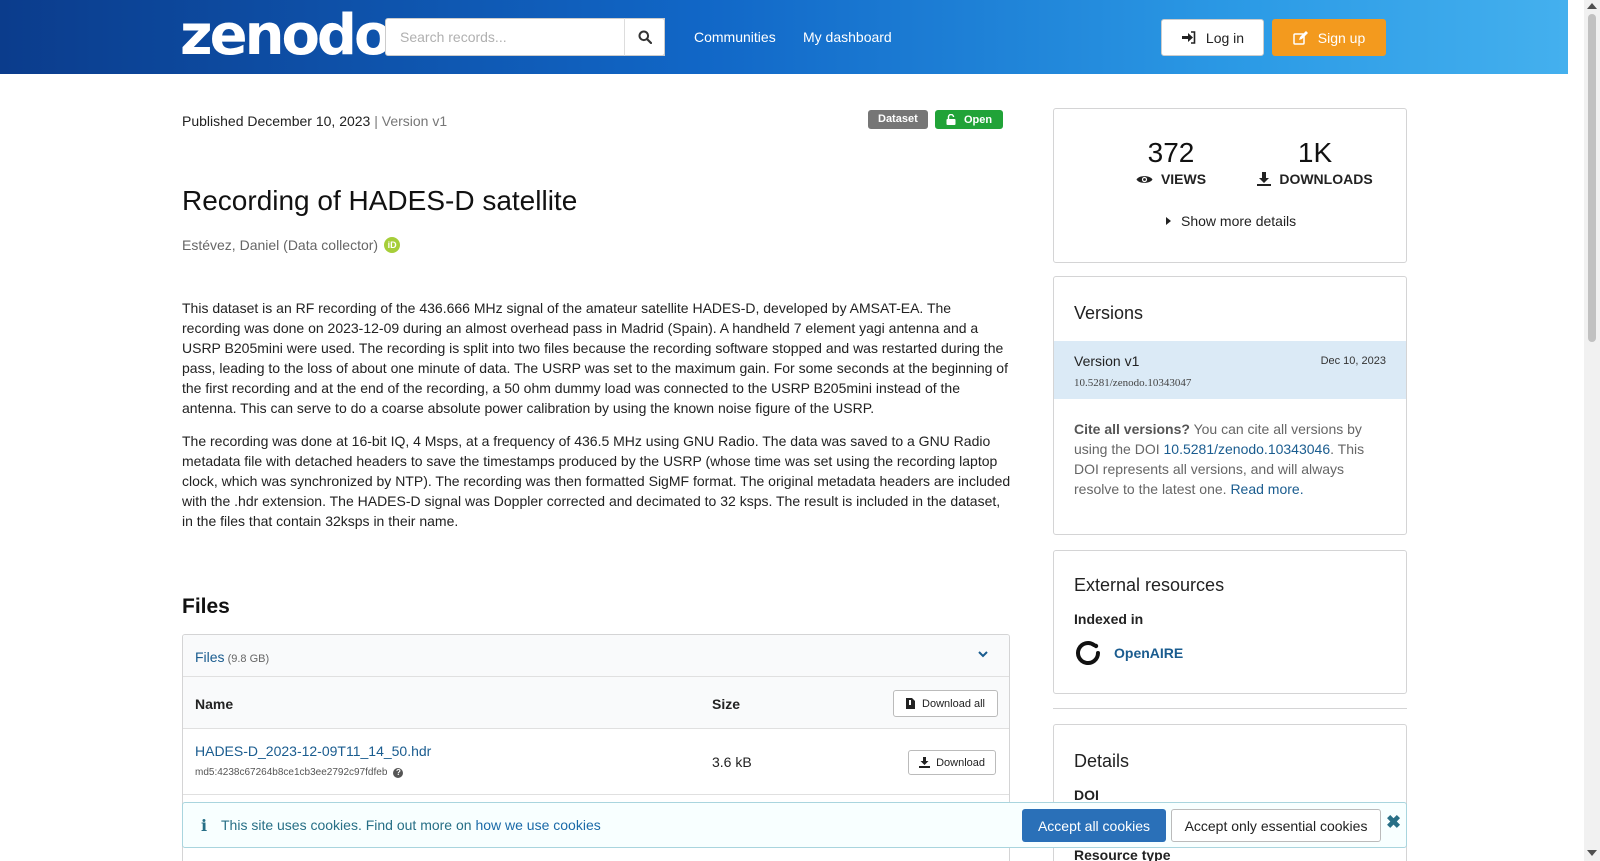 The width and height of the screenshot is (1600, 861). What do you see at coordinates (1109, 619) in the screenshot?
I see `indexed-in-label: Indexed in` at bounding box center [1109, 619].